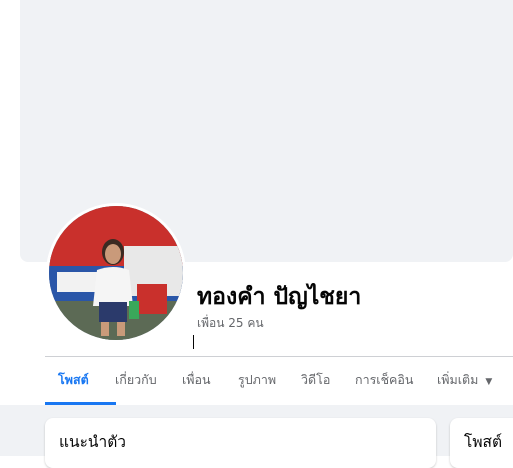 Image resolution: width=513 pixels, height=468 pixels. I want to click on posts-card: โพสต์, so click(481, 443).